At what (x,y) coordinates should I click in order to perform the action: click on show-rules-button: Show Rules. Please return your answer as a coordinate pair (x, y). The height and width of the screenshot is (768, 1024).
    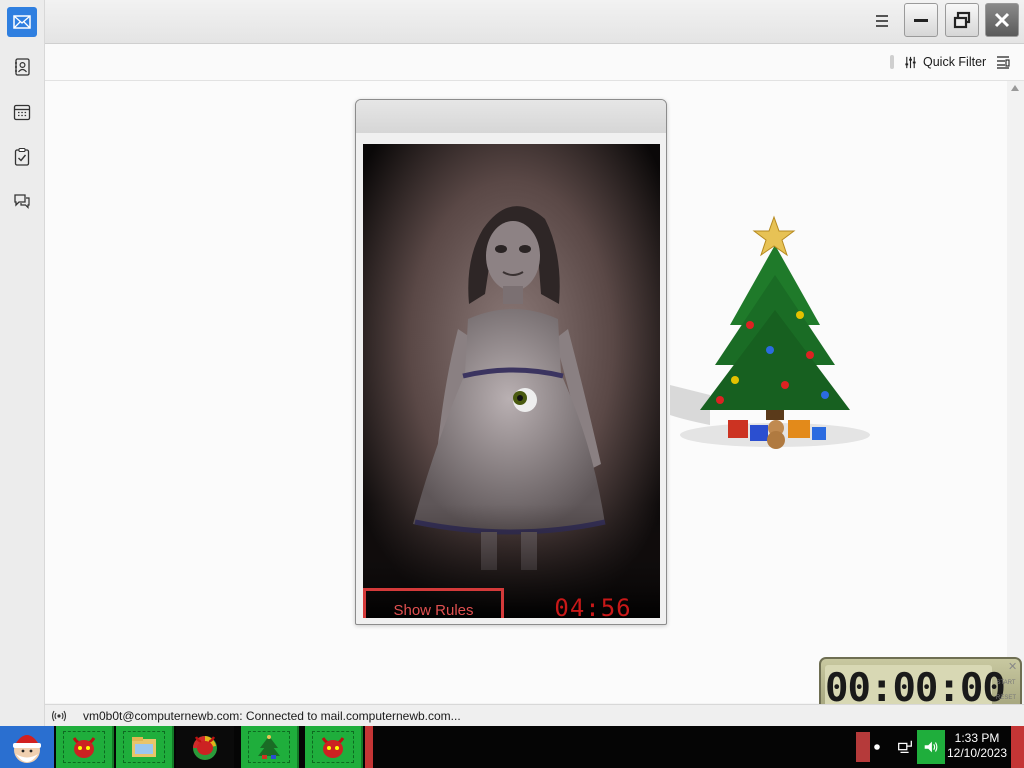
    Looking at the image, I should click on (433, 603).